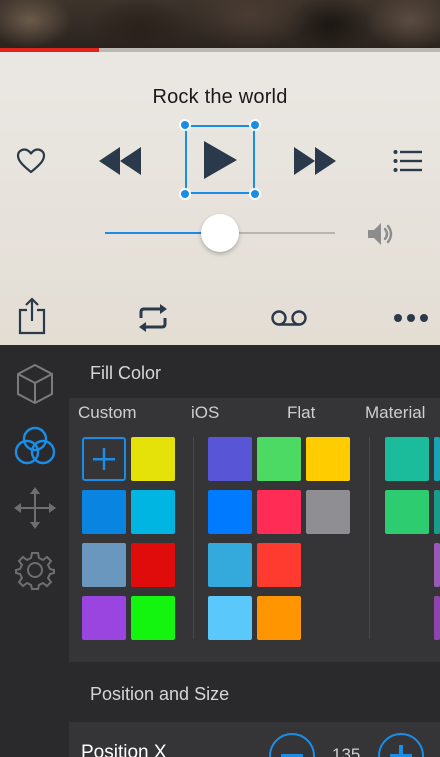 The image size is (440, 757). What do you see at coordinates (255, 194) in the screenshot?
I see `resize-handle-bottom-right` at bounding box center [255, 194].